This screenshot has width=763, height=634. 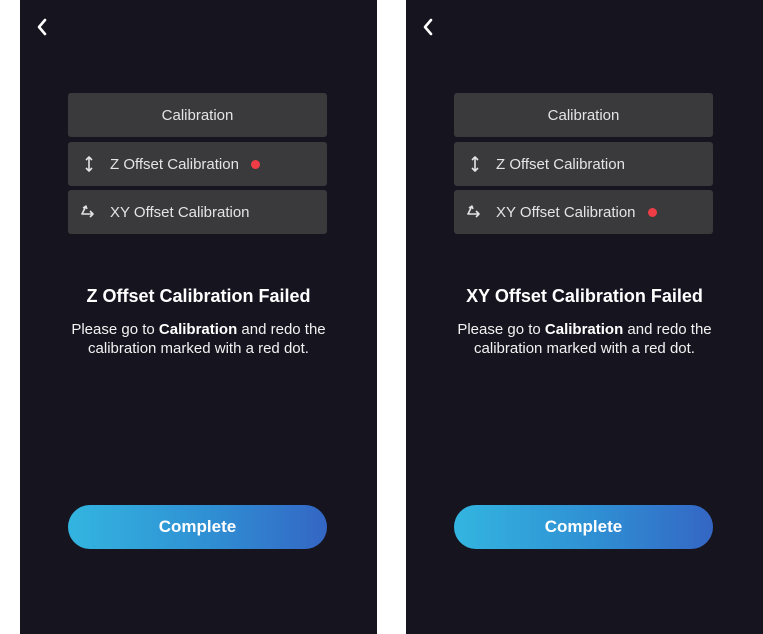 I want to click on failure-title: XY Offset Calibration Failed, so click(x=584, y=296).